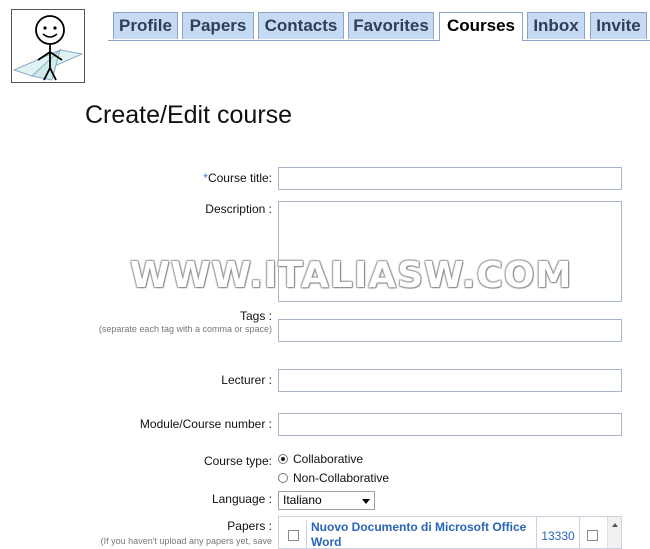 Image resolution: width=650 pixels, height=549 pixels. I want to click on scroll-up-icon, so click(615, 525).